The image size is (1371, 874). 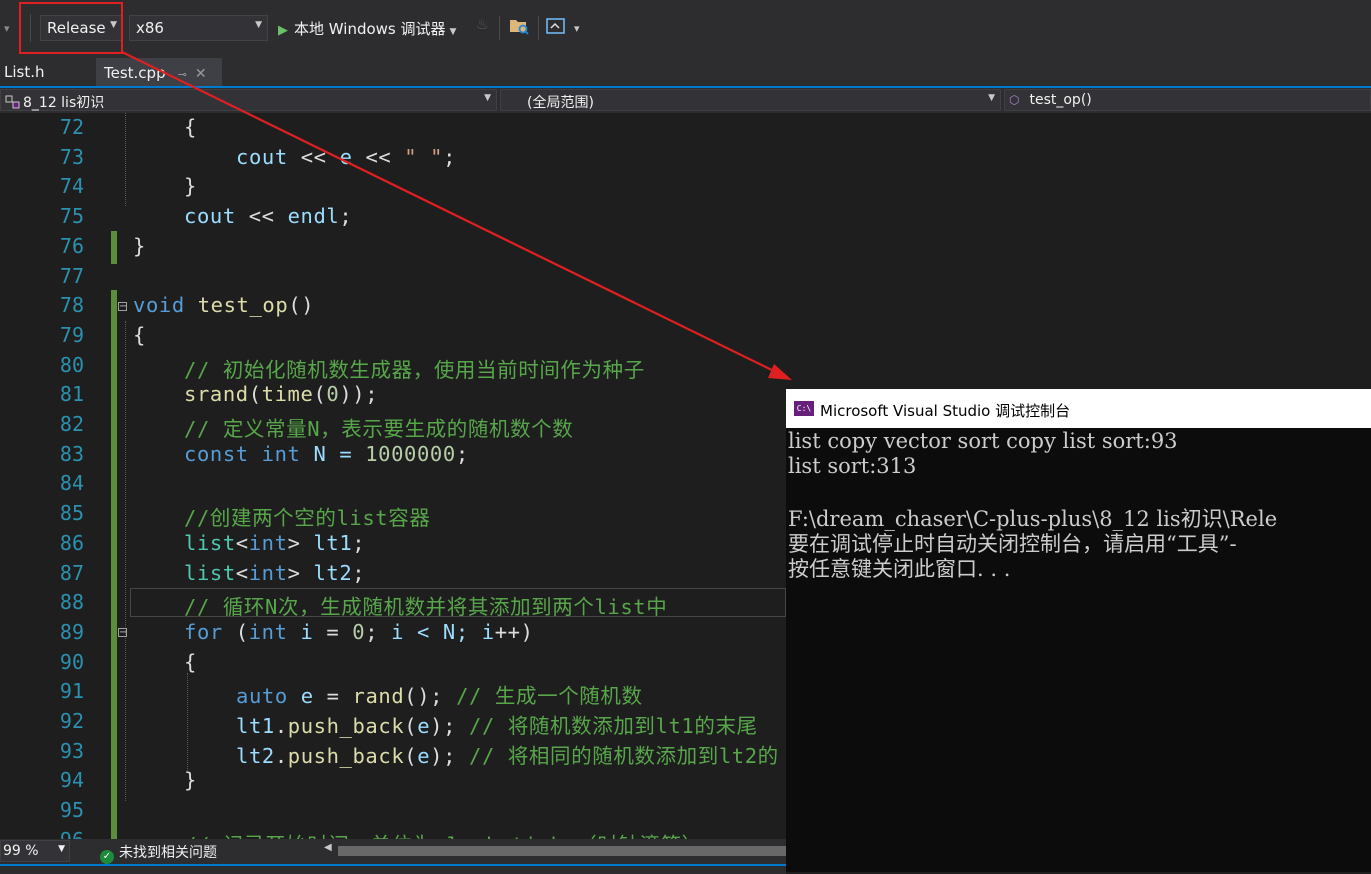 What do you see at coordinates (326, 453) in the screenshot?
I see `code-text: const int N = 1000000;` at bounding box center [326, 453].